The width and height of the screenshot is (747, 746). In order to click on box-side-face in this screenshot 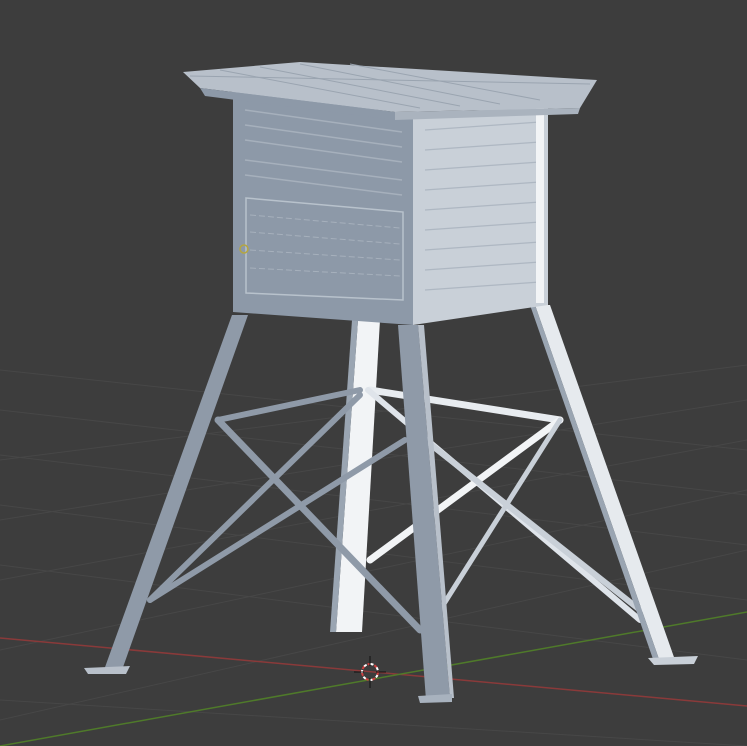, I will do `click(480, 215)`.